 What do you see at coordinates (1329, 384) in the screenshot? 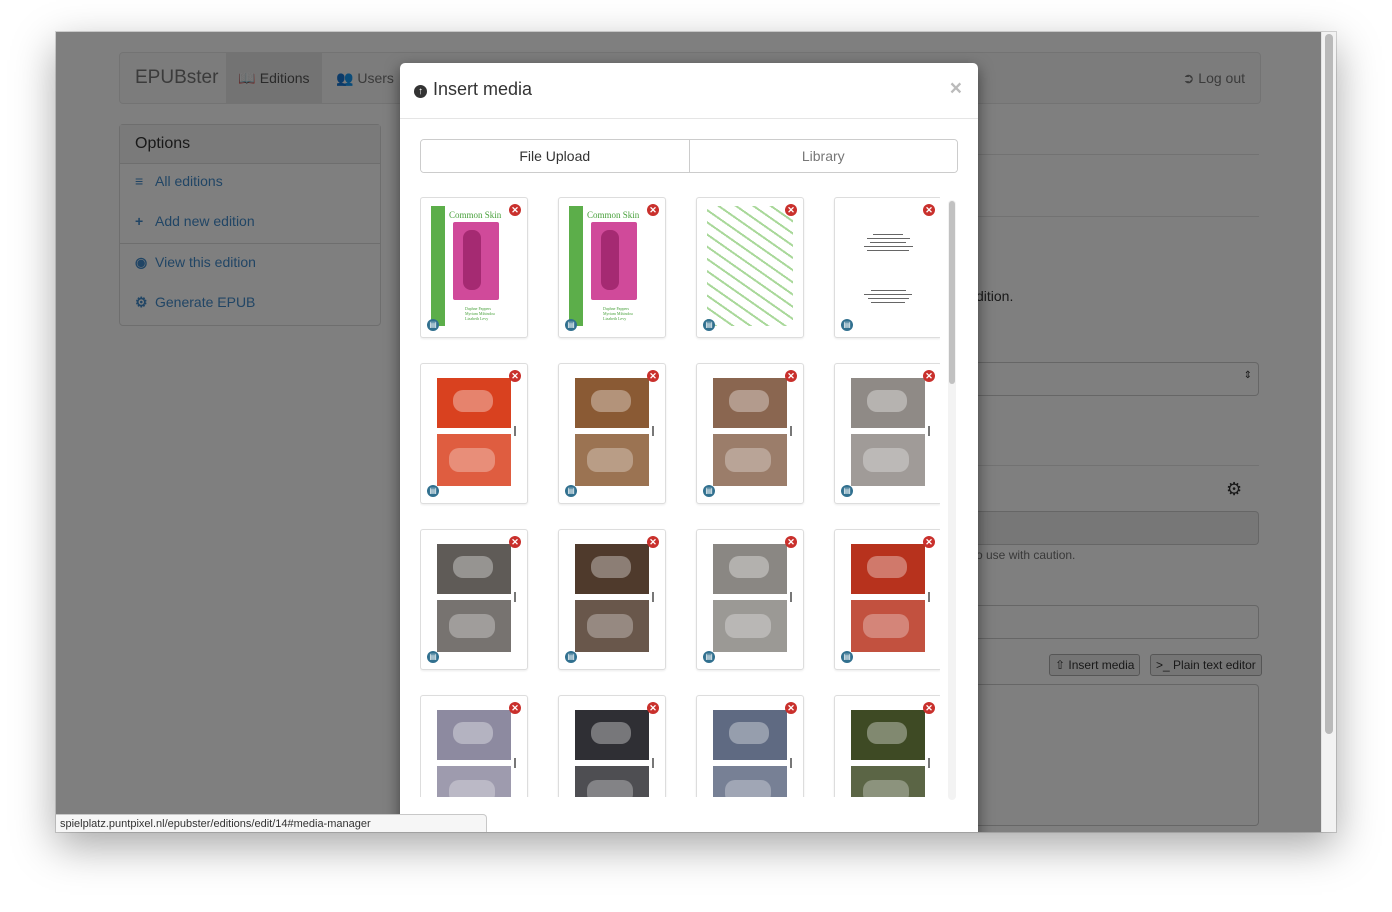
I see `page-scrollbar-thumb` at bounding box center [1329, 384].